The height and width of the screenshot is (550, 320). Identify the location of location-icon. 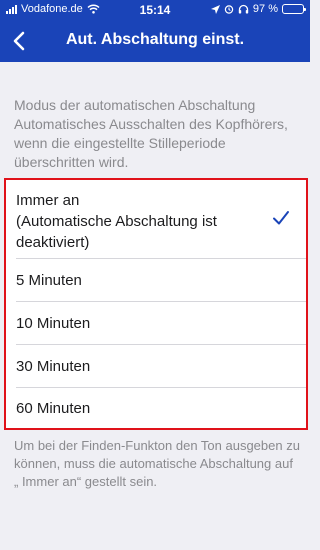
(215, 9).